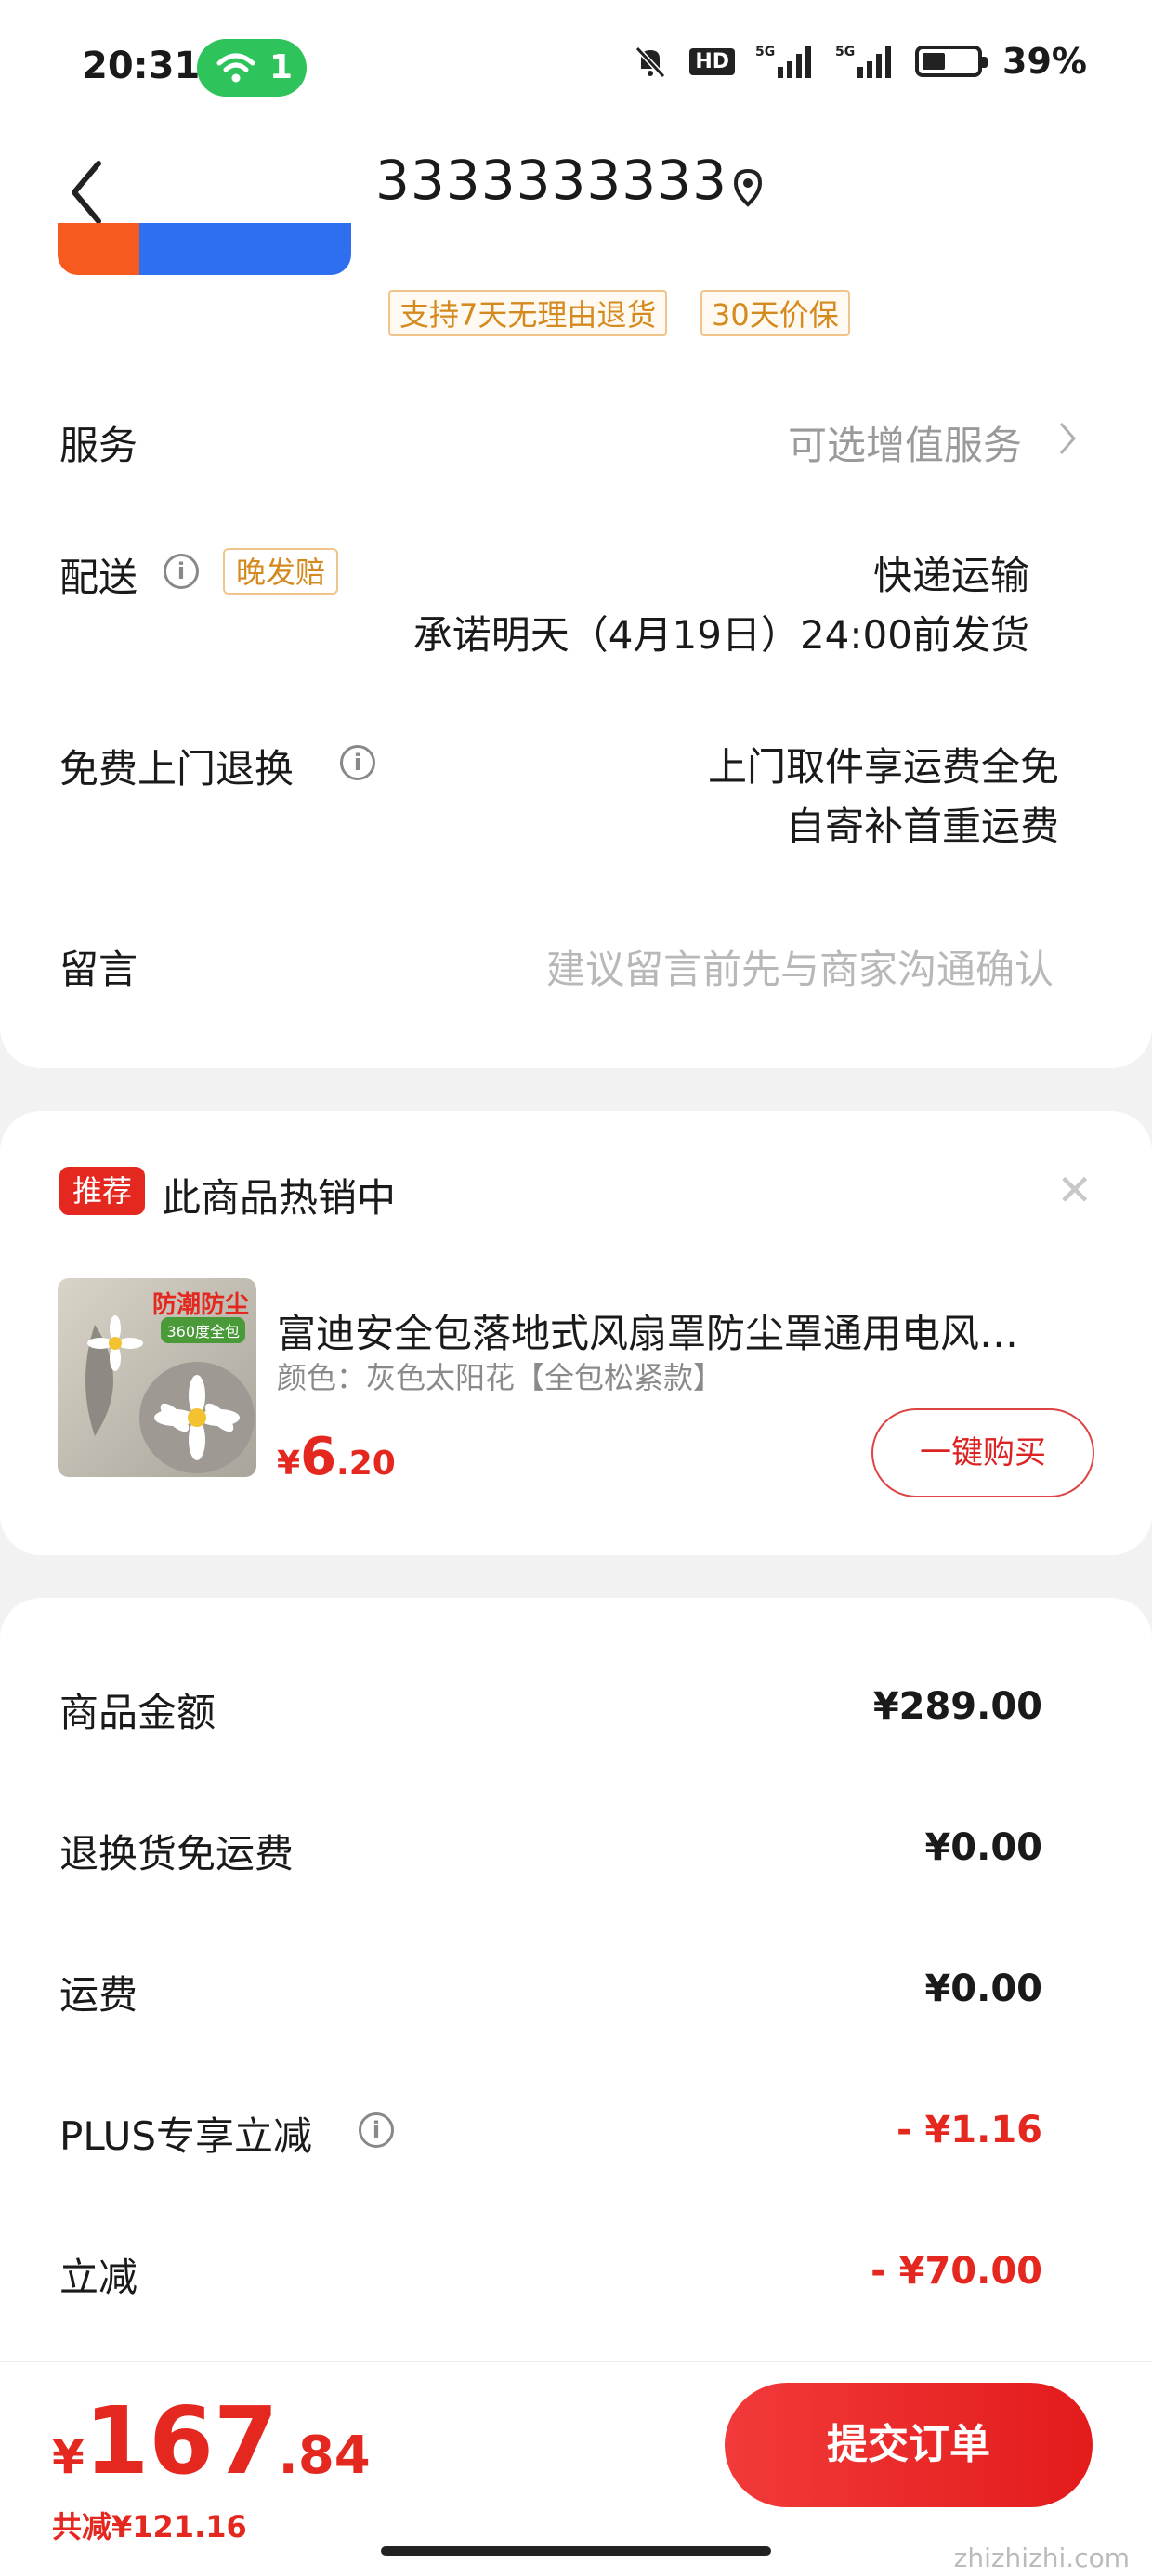 The height and width of the screenshot is (2576, 1152). Describe the element at coordinates (235, 68) in the screenshot. I see `hotspot-icon` at that location.